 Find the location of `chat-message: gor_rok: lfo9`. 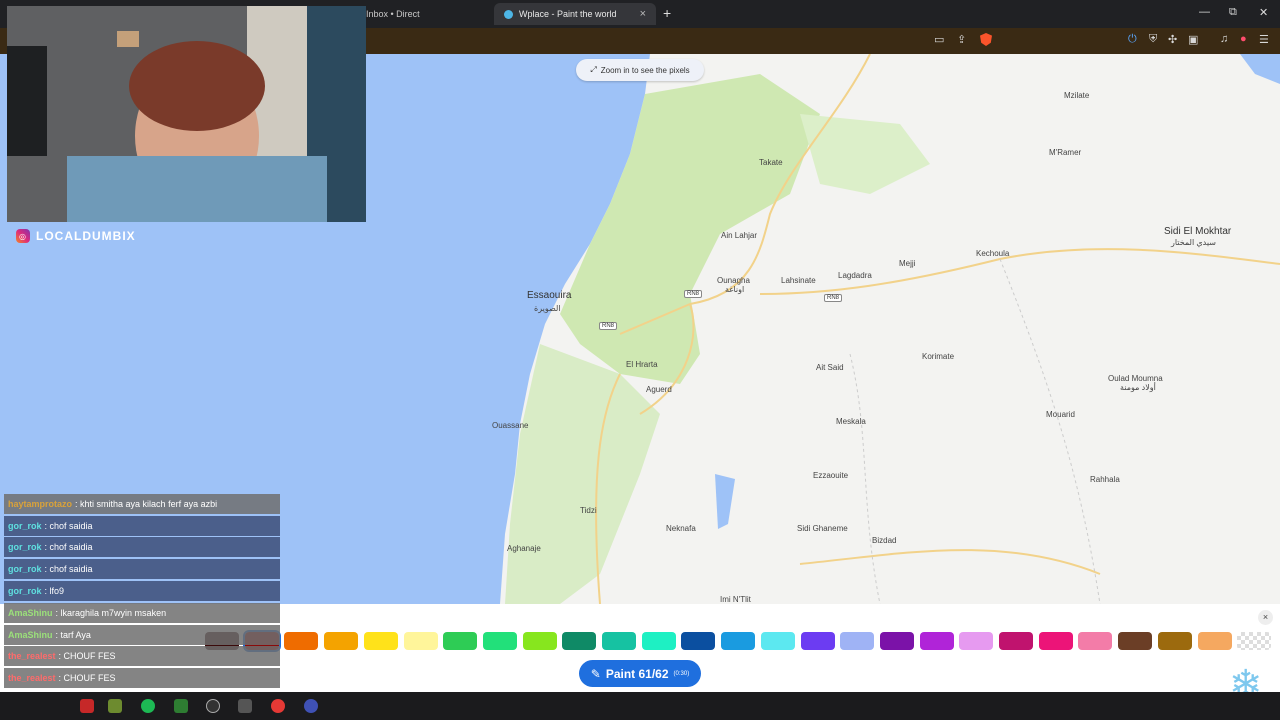

chat-message: gor_rok: lfo9 is located at coordinates (142, 591).